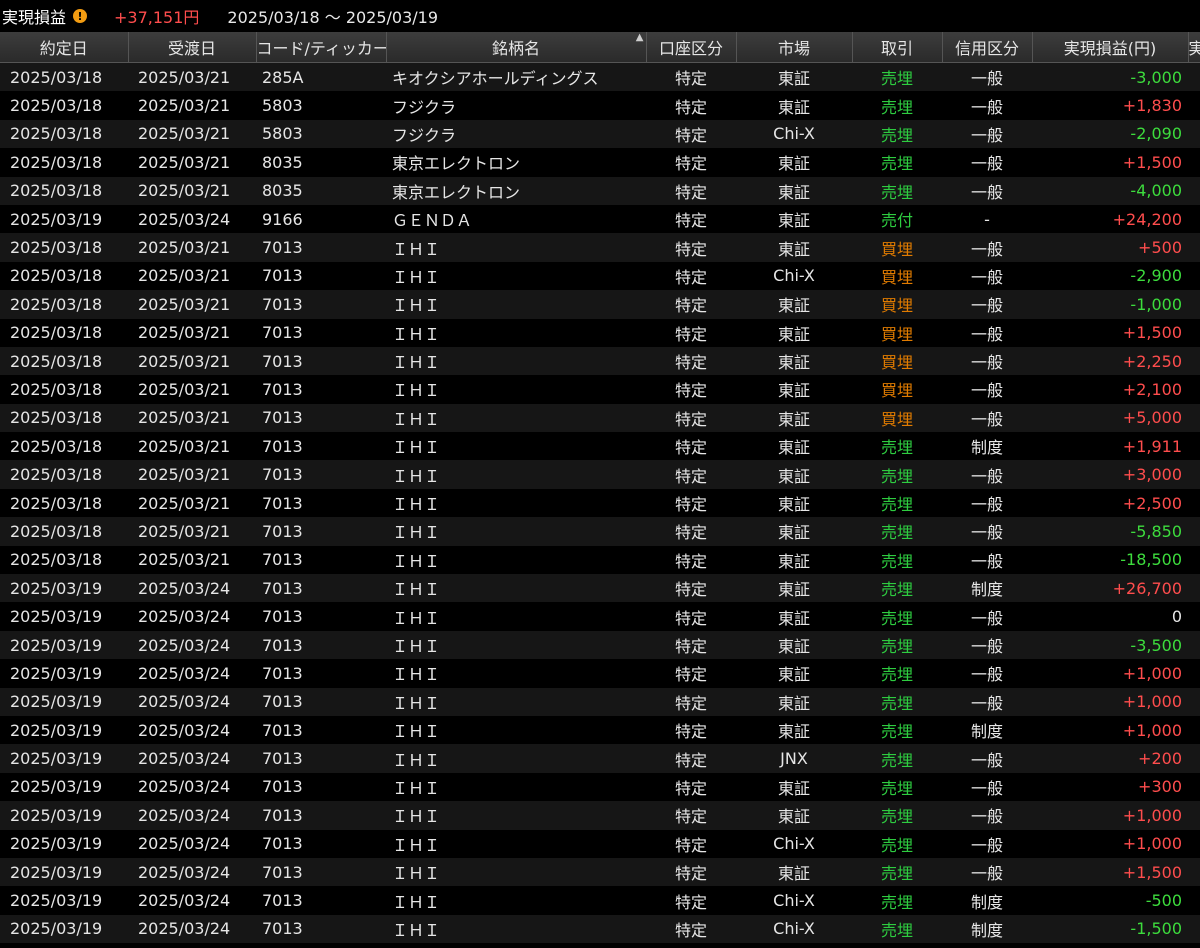 Image resolution: width=1200 pixels, height=948 pixels. What do you see at coordinates (987, 47) in the screenshot?
I see `col-header-credit: 信用区分` at bounding box center [987, 47].